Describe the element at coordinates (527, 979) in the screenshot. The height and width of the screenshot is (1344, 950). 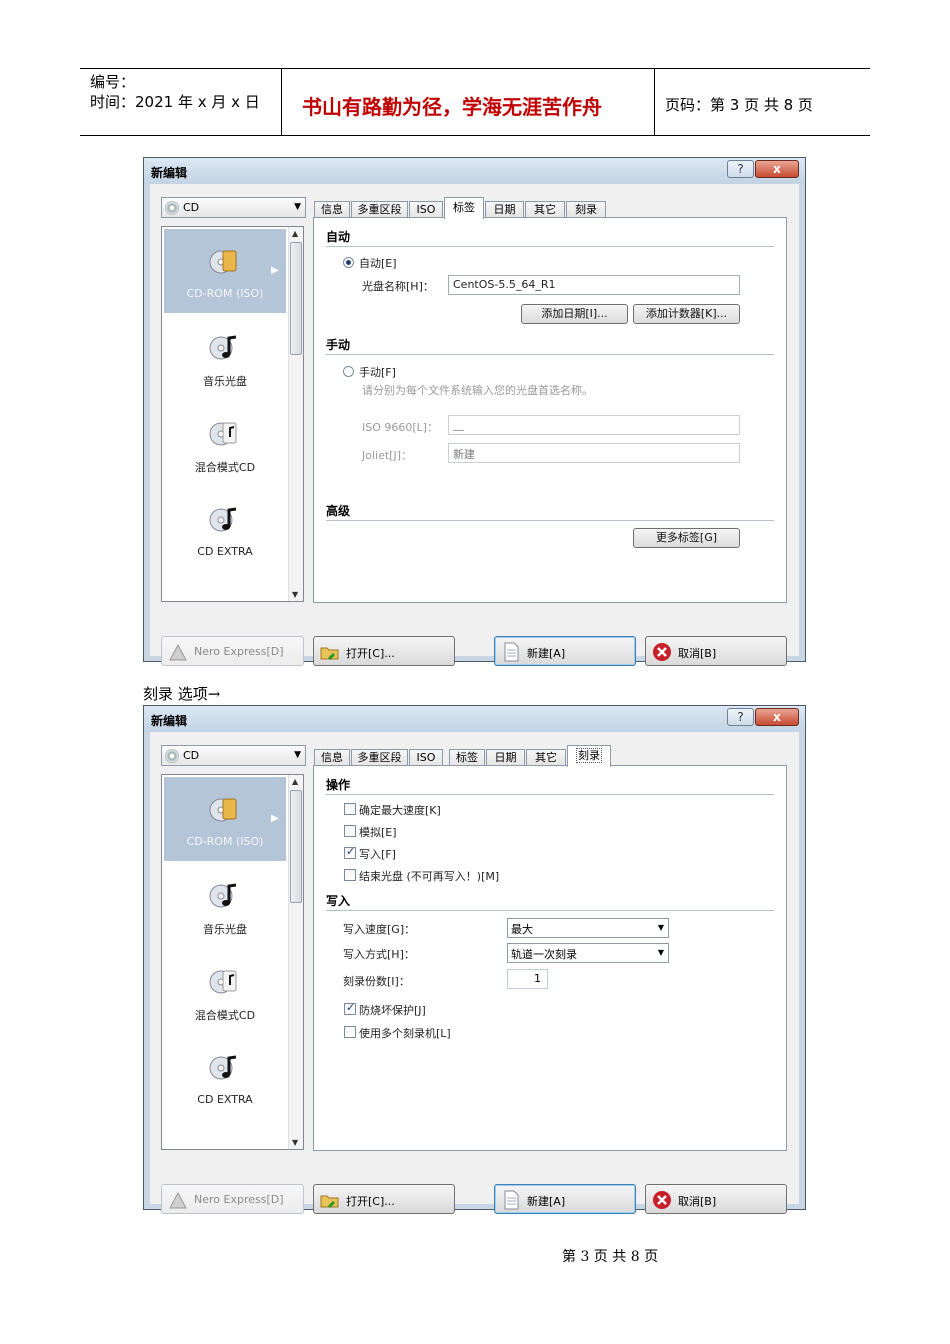
I see `copies-input: 1` at that location.